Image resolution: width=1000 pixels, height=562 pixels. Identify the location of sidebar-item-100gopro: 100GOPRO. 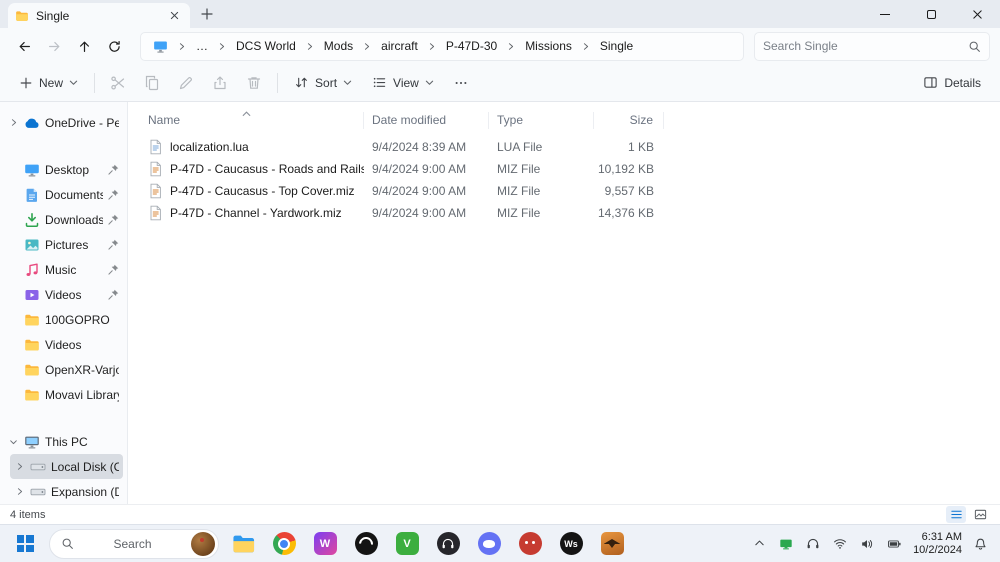
(63, 319).